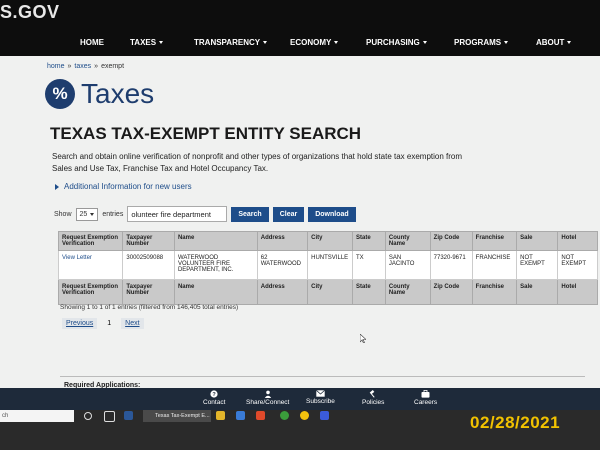  I want to click on triangle-right-icon, so click(57, 186).